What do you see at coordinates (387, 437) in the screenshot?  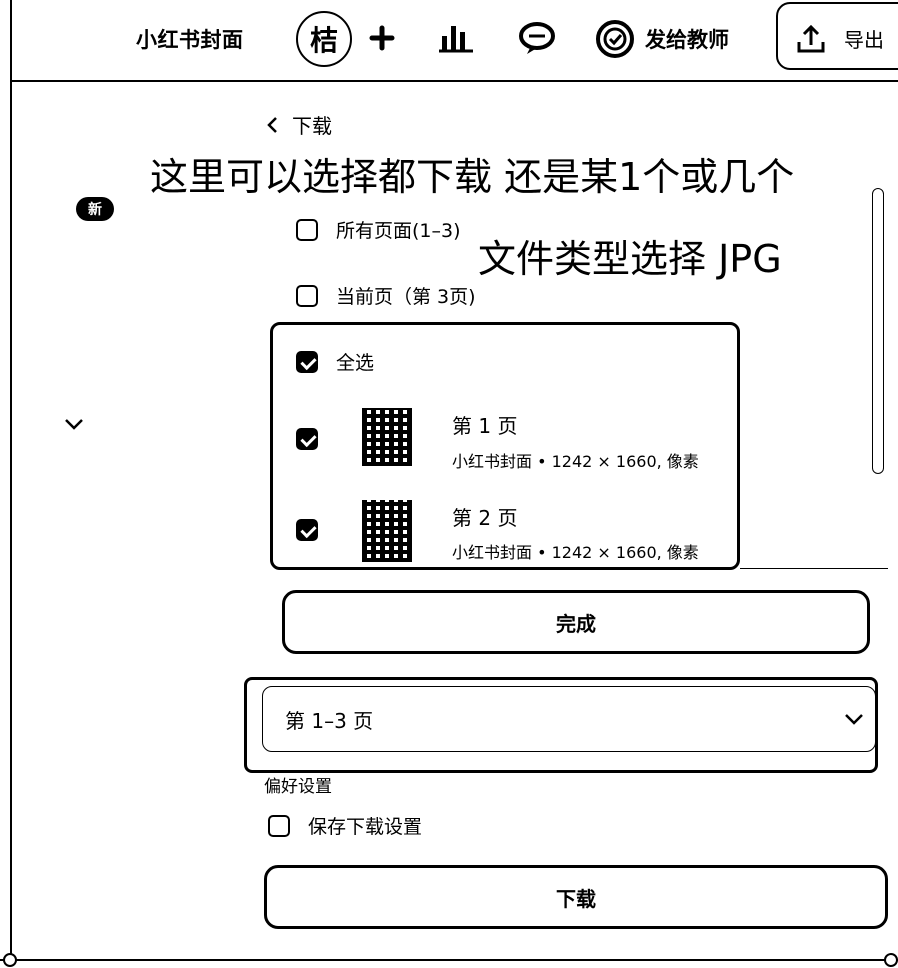 I see `page-1-thumbnail` at bounding box center [387, 437].